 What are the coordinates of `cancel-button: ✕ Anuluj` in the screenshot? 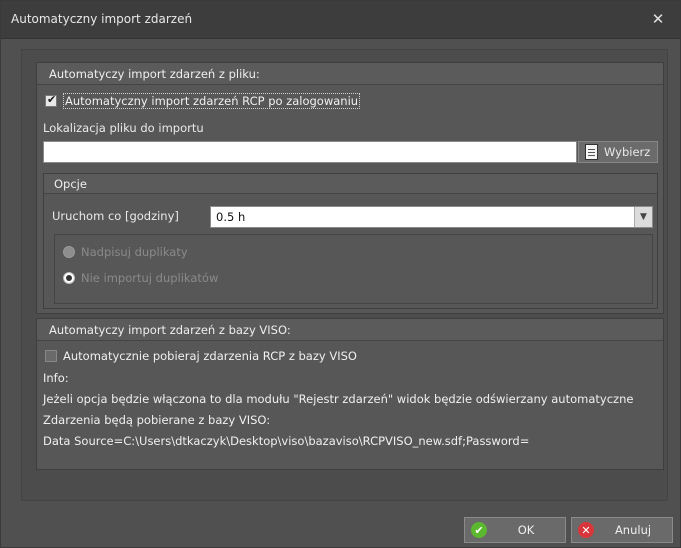 It's located at (622, 530).